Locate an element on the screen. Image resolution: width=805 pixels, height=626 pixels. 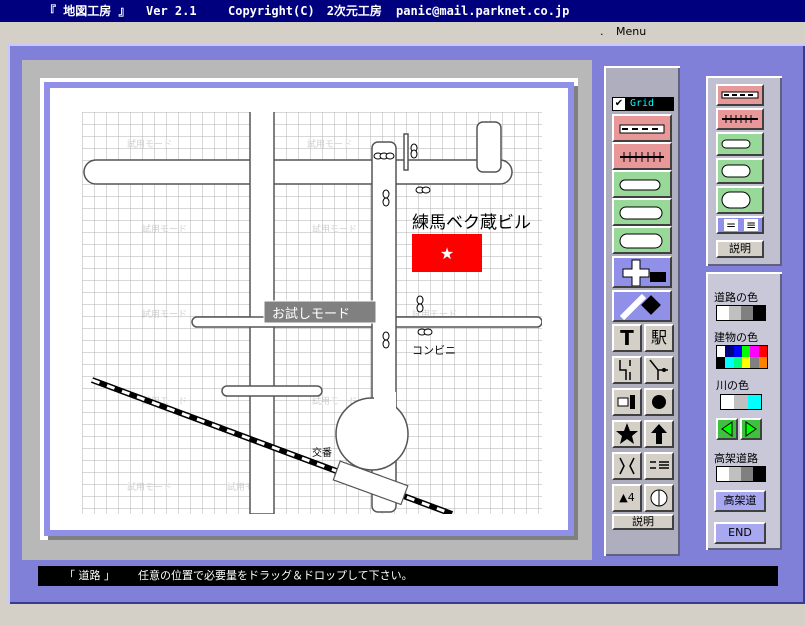
building-color-swatches is located at coordinates (742, 357).